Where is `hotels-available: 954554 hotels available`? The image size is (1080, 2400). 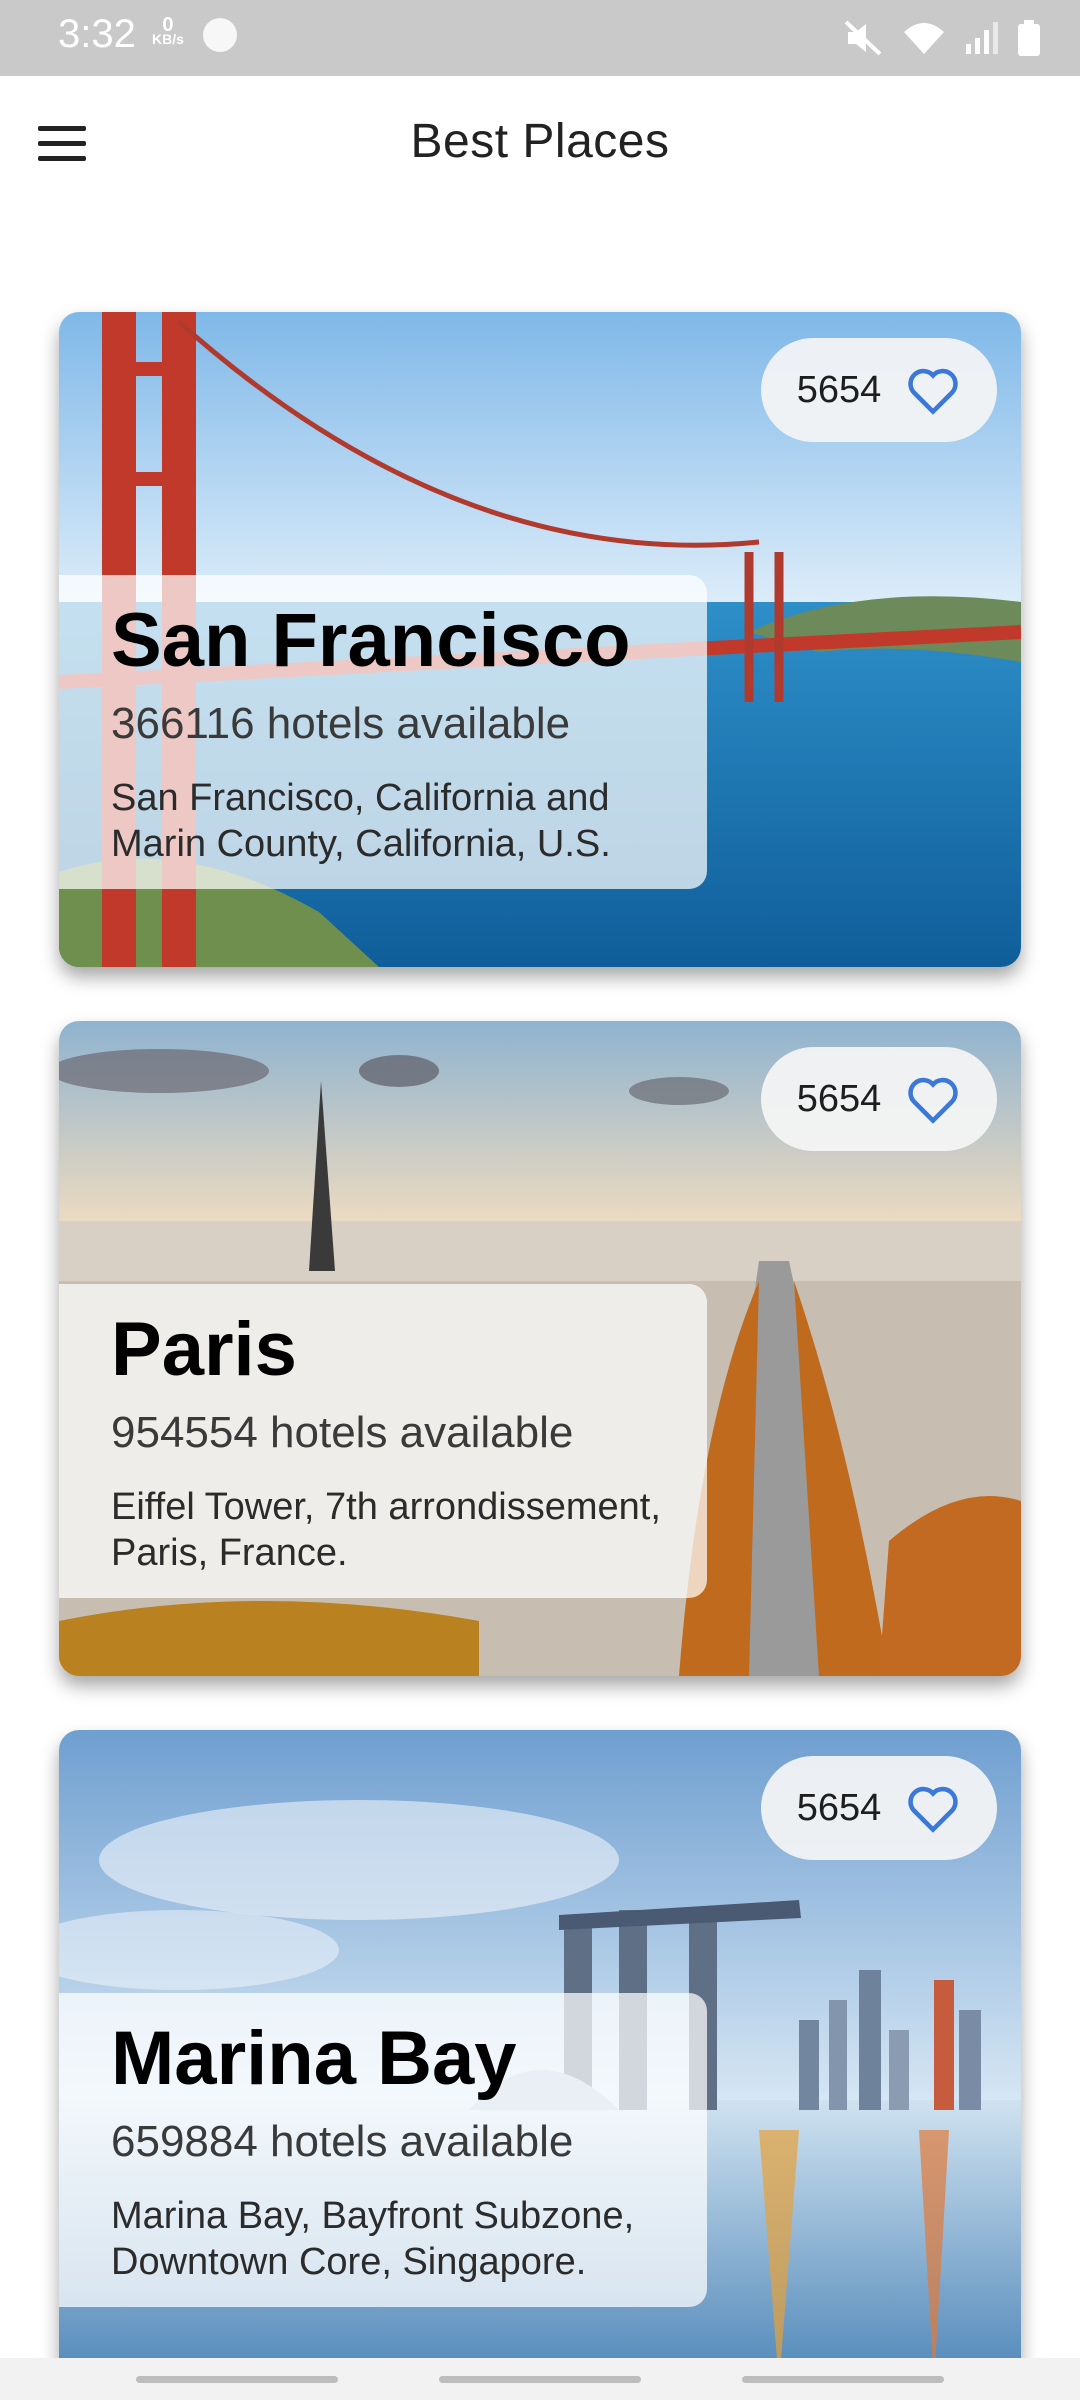 hotels-available: 954554 hotels available is located at coordinates (342, 1432).